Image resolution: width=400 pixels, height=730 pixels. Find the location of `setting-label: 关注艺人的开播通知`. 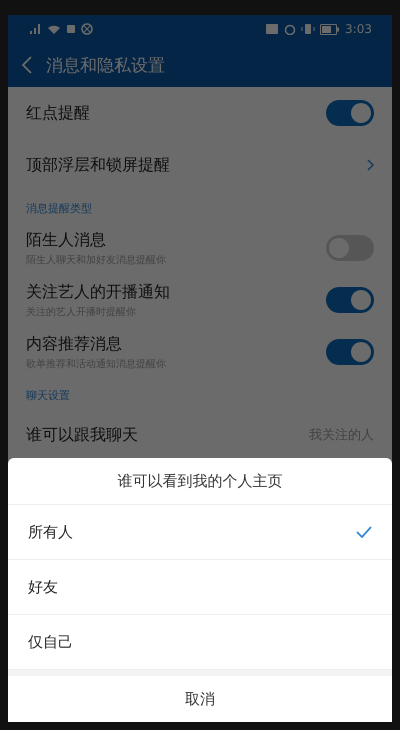

setting-label: 关注艺人的开播通知 is located at coordinates (98, 292).